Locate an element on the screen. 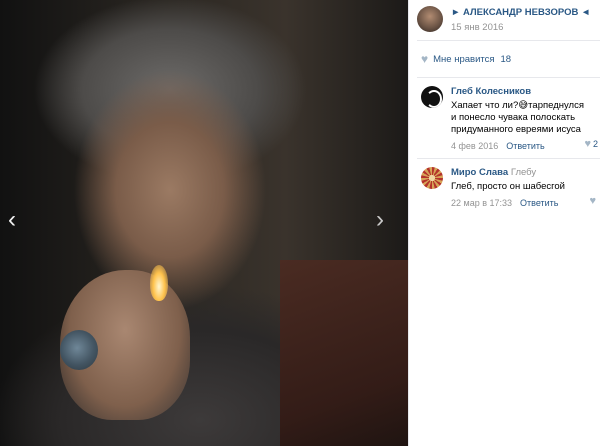 This screenshot has width=600, height=446. prev-photo-icon: ‹ is located at coordinates (12, 220).